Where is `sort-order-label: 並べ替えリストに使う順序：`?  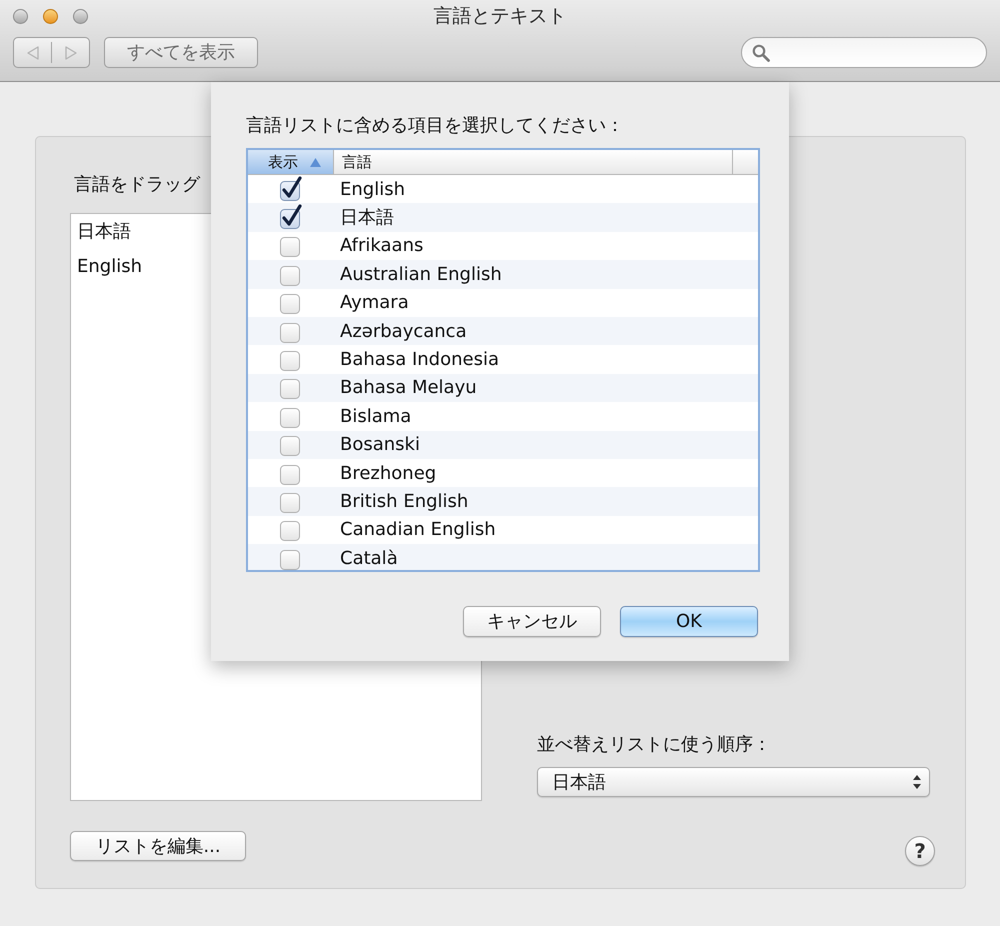 sort-order-label: 並べ替えリストに使う順序： is located at coordinates (654, 745).